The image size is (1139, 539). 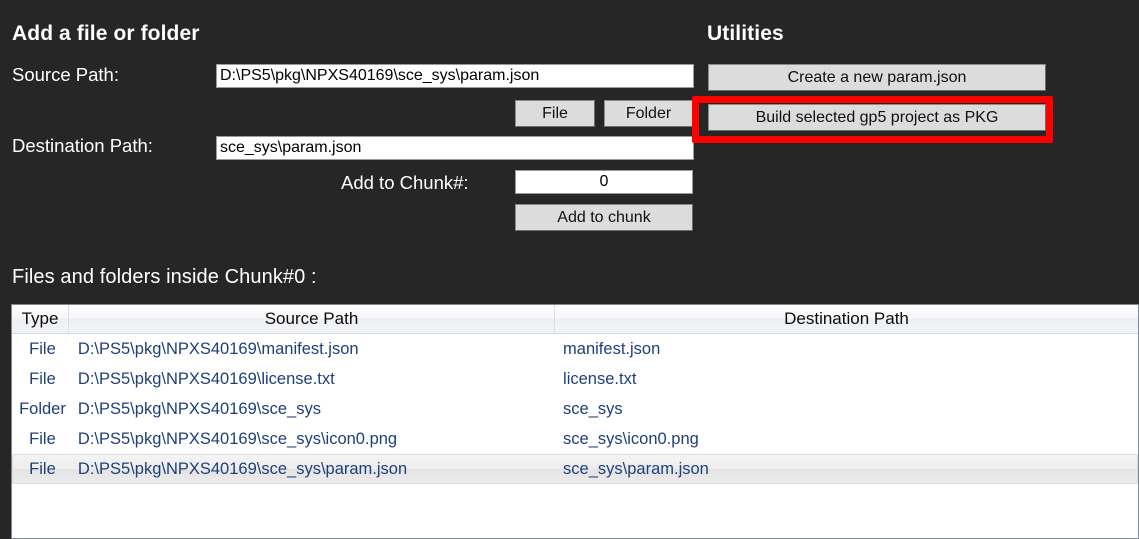 What do you see at coordinates (82, 145) in the screenshot?
I see `destination-path-label: Destination Path:` at bounding box center [82, 145].